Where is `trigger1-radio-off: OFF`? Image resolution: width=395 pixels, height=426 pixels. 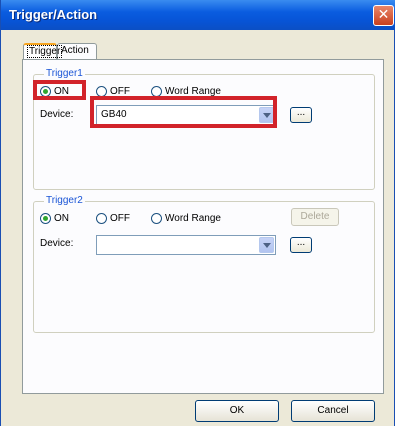 trigger1-radio-off: OFF is located at coordinates (113, 91).